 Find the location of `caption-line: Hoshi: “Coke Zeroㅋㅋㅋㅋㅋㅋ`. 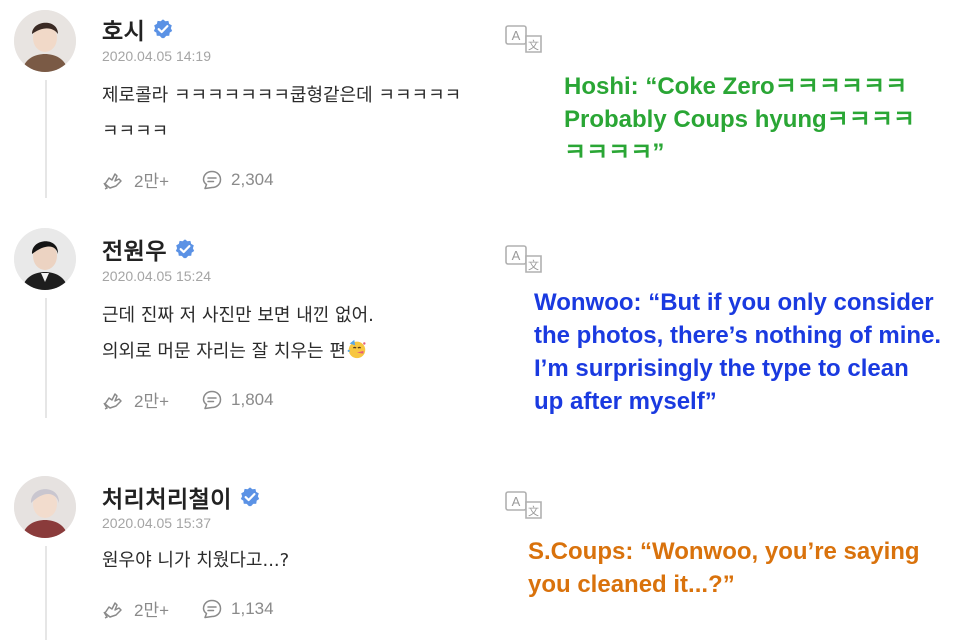

caption-line: Hoshi: “Coke Zeroㅋㅋㅋㅋㅋㅋ is located at coordinates (736, 86).